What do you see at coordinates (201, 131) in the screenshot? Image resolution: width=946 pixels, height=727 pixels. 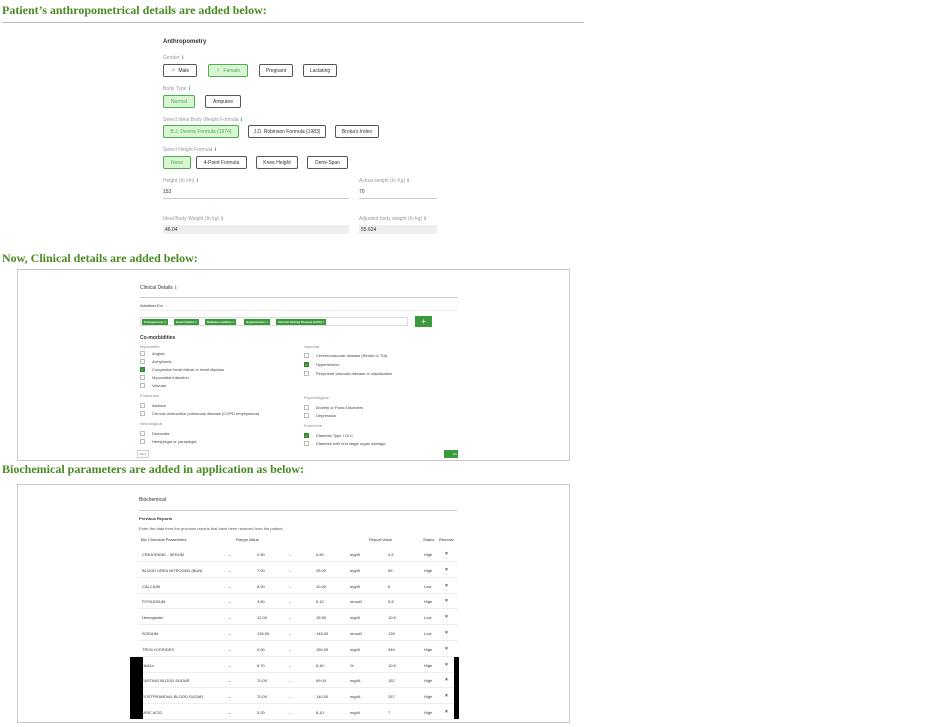 I see `ibw-devine-button: B.J. Devine Formula (1974)` at bounding box center [201, 131].